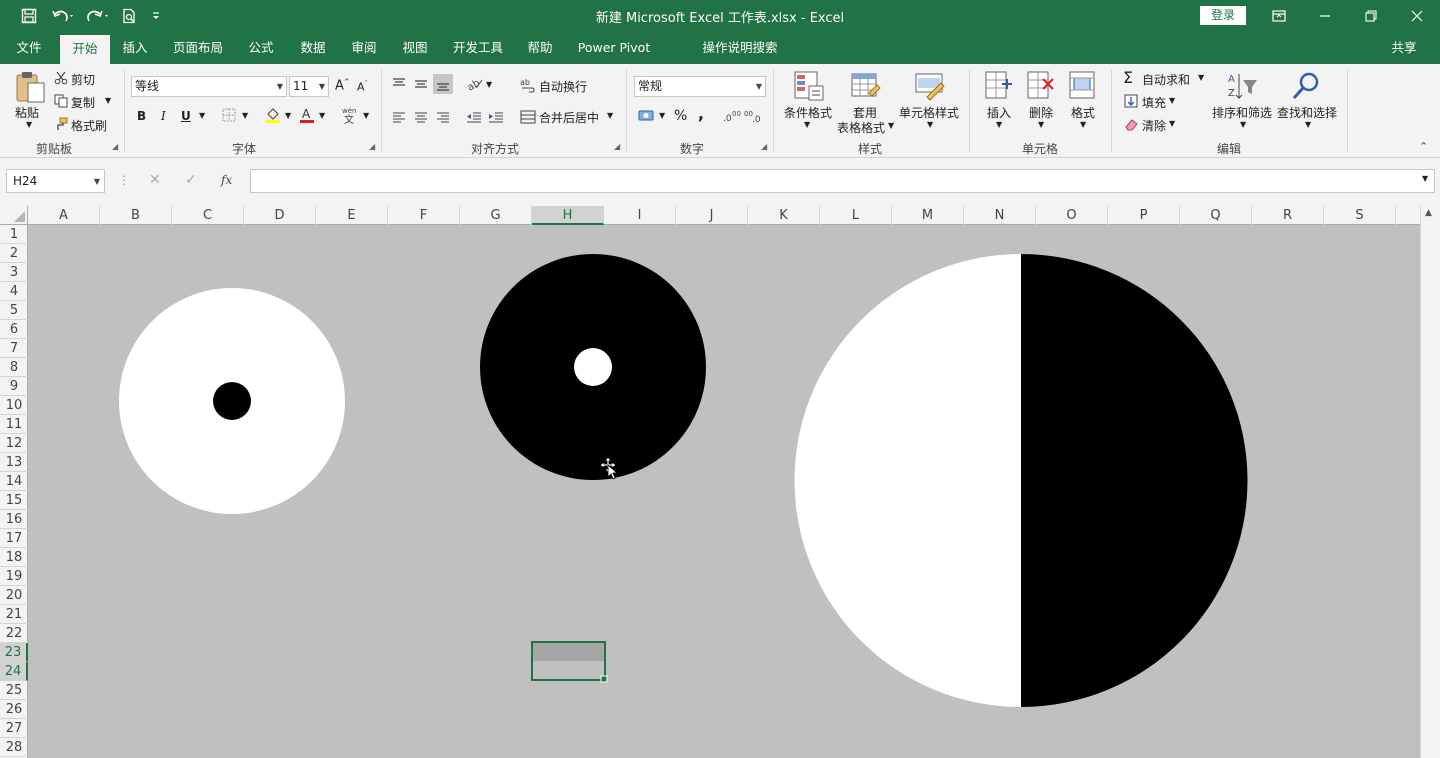  Describe the element at coordinates (1201, 77) in the screenshot. I see `autosum-dropdown-icon: ▼` at that location.